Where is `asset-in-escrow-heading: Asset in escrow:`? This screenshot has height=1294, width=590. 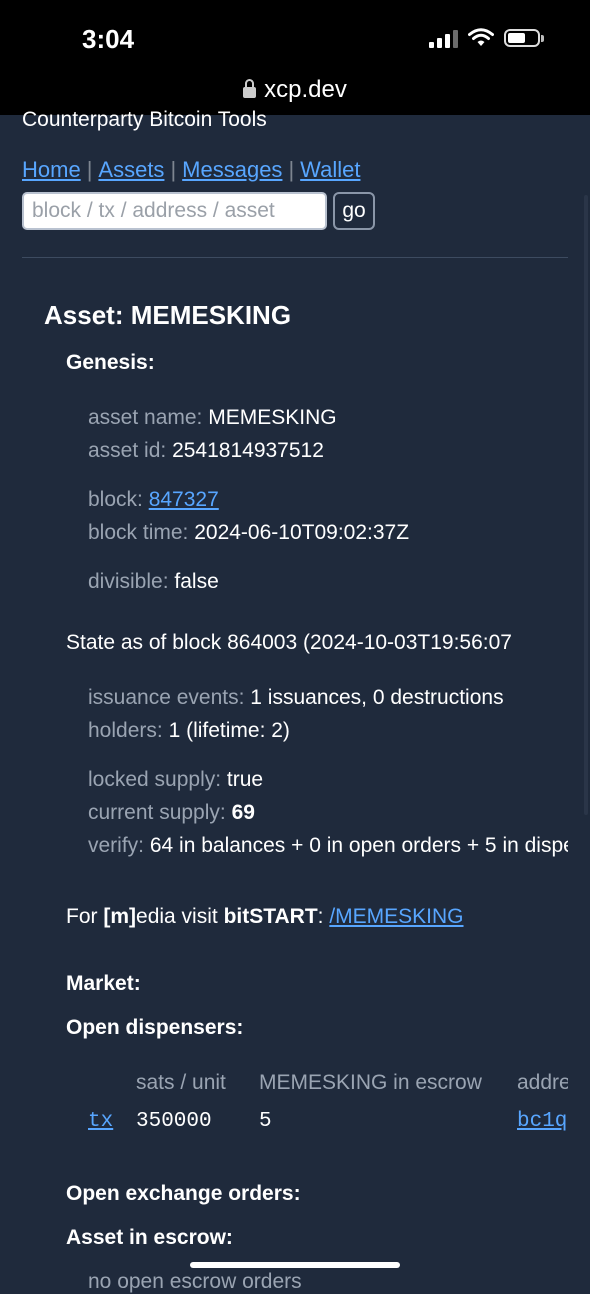 asset-in-escrow-heading: Asset in escrow: is located at coordinates (149, 1237).